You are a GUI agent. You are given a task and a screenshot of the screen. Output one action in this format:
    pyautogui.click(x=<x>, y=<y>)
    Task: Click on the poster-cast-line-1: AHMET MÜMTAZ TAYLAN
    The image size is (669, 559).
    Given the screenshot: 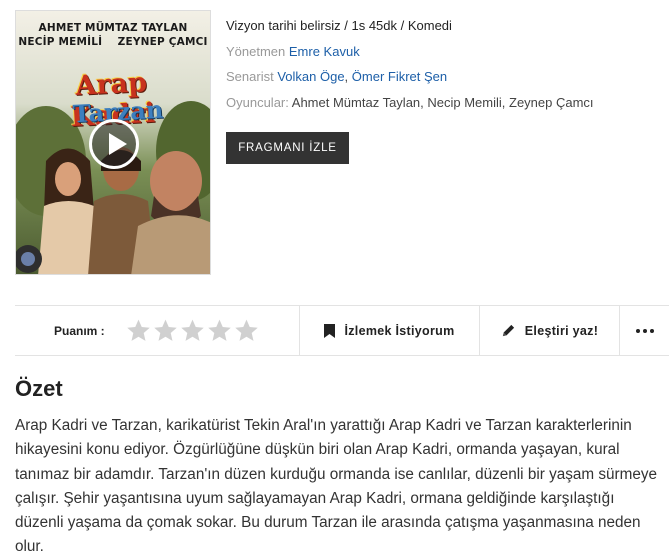 What is the action you would take?
    pyautogui.click(x=113, y=28)
    